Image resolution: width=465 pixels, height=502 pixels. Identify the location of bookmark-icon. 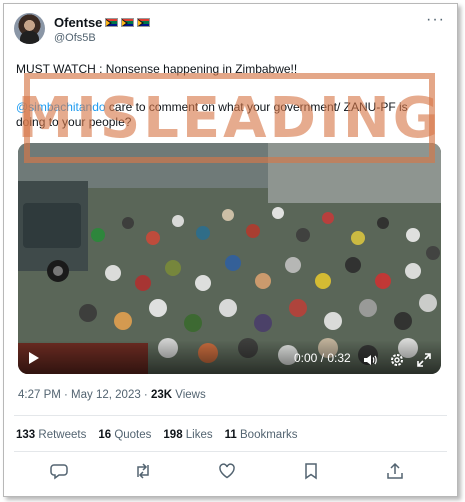
(311, 471).